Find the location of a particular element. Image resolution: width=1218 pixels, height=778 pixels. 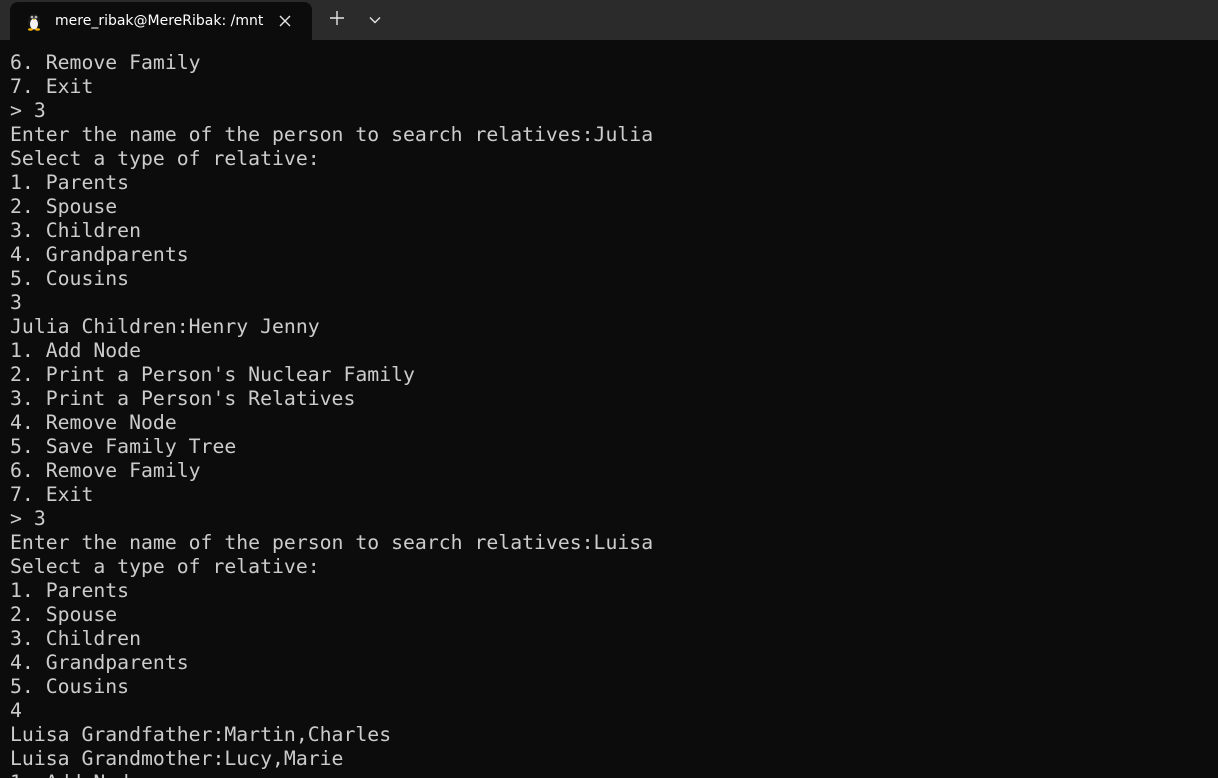

tab-title: mere_ribak@MereRibak: /mnt is located at coordinates (159, 21).